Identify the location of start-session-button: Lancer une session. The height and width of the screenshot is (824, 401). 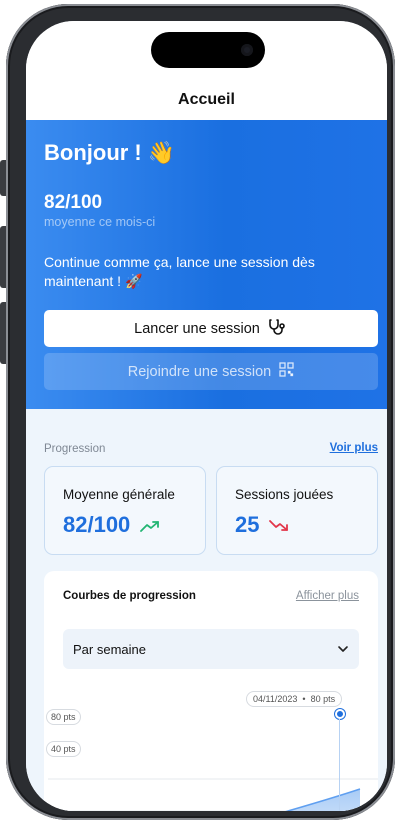
(211, 328).